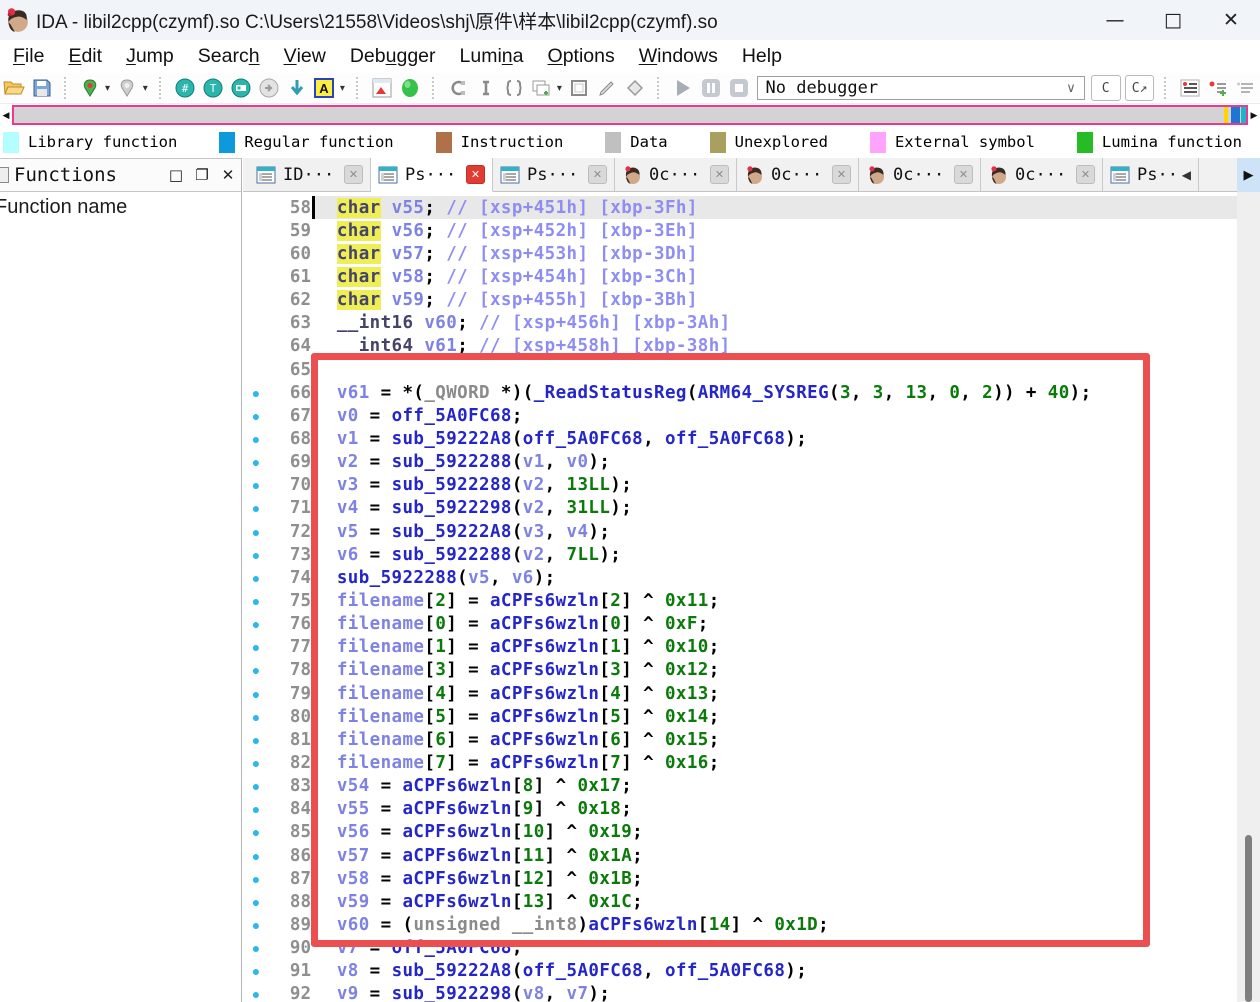  I want to click on tab-0c-6: 0c··· ✕, so click(1042, 174).